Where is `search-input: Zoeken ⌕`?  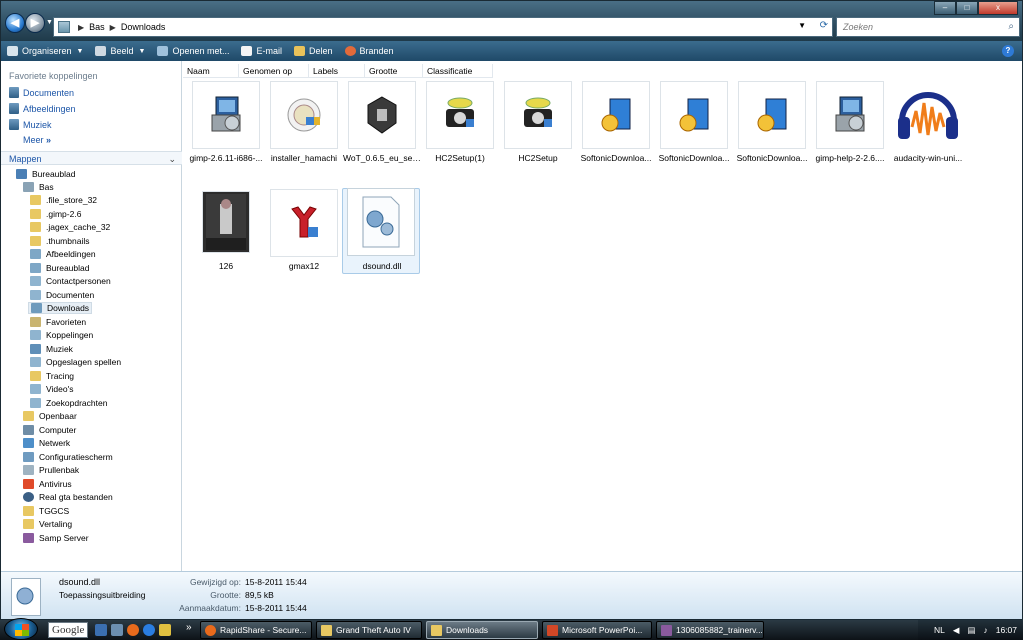
search-input: Zoeken ⌕ is located at coordinates (928, 27).